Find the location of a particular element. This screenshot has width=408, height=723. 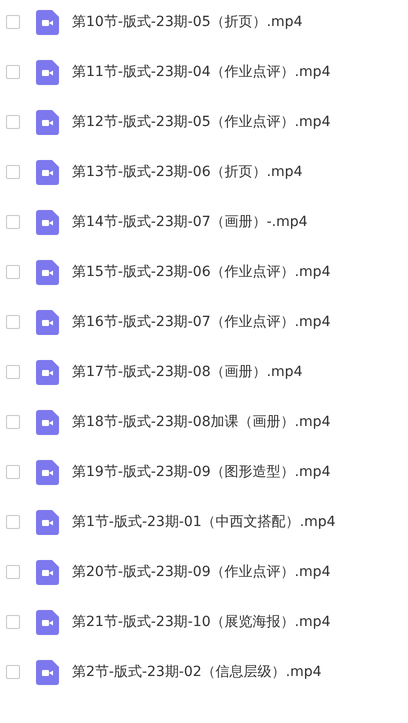

file-name: 第18节-版式-23期-08加课（画册）.mp4 is located at coordinates (201, 422).